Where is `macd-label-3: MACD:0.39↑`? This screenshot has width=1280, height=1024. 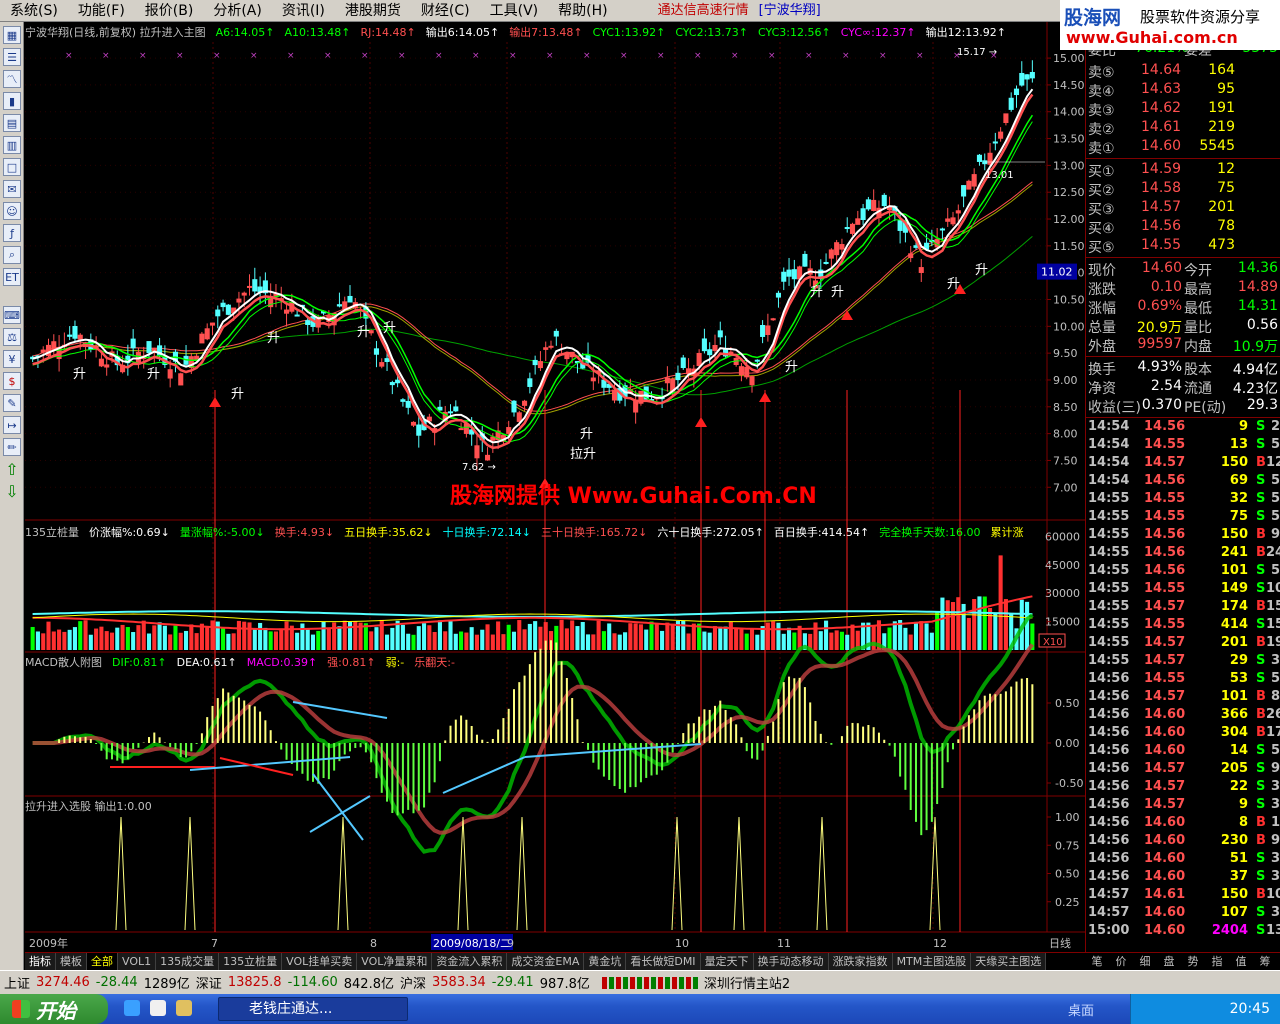 macd-label-3: MACD:0.39↑ is located at coordinates (282, 662).